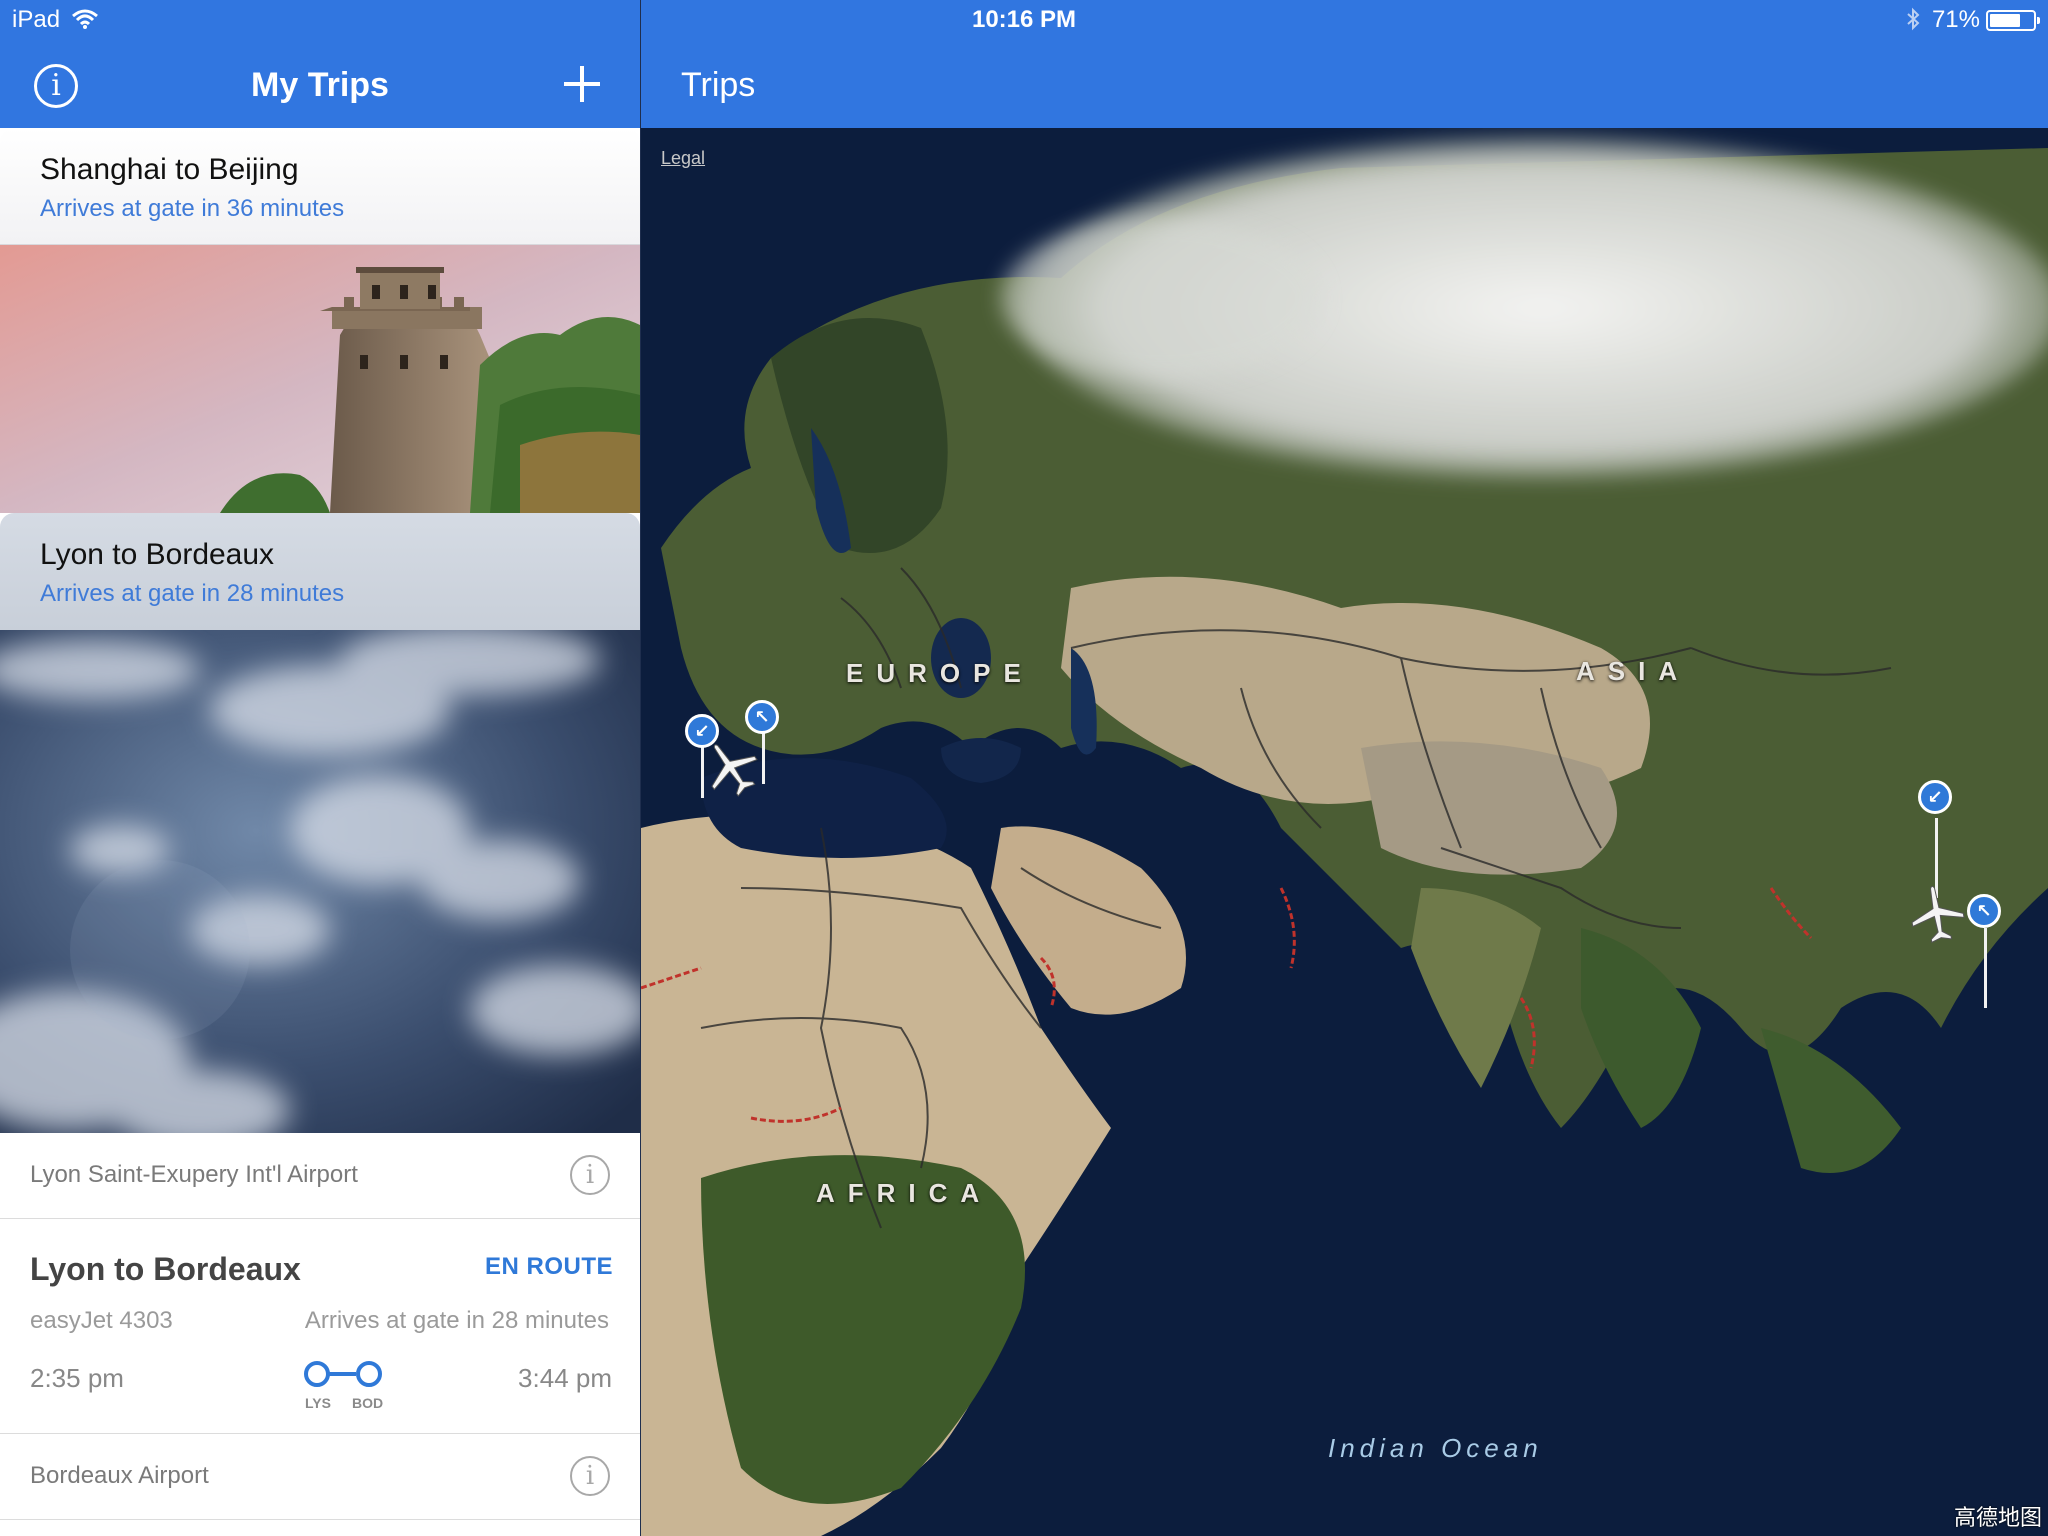 The image size is (2048, 1536). Describe the element at coordinates (101, 1320) in the screenshot. I see `flight-number: easyJet 4303` at that location.